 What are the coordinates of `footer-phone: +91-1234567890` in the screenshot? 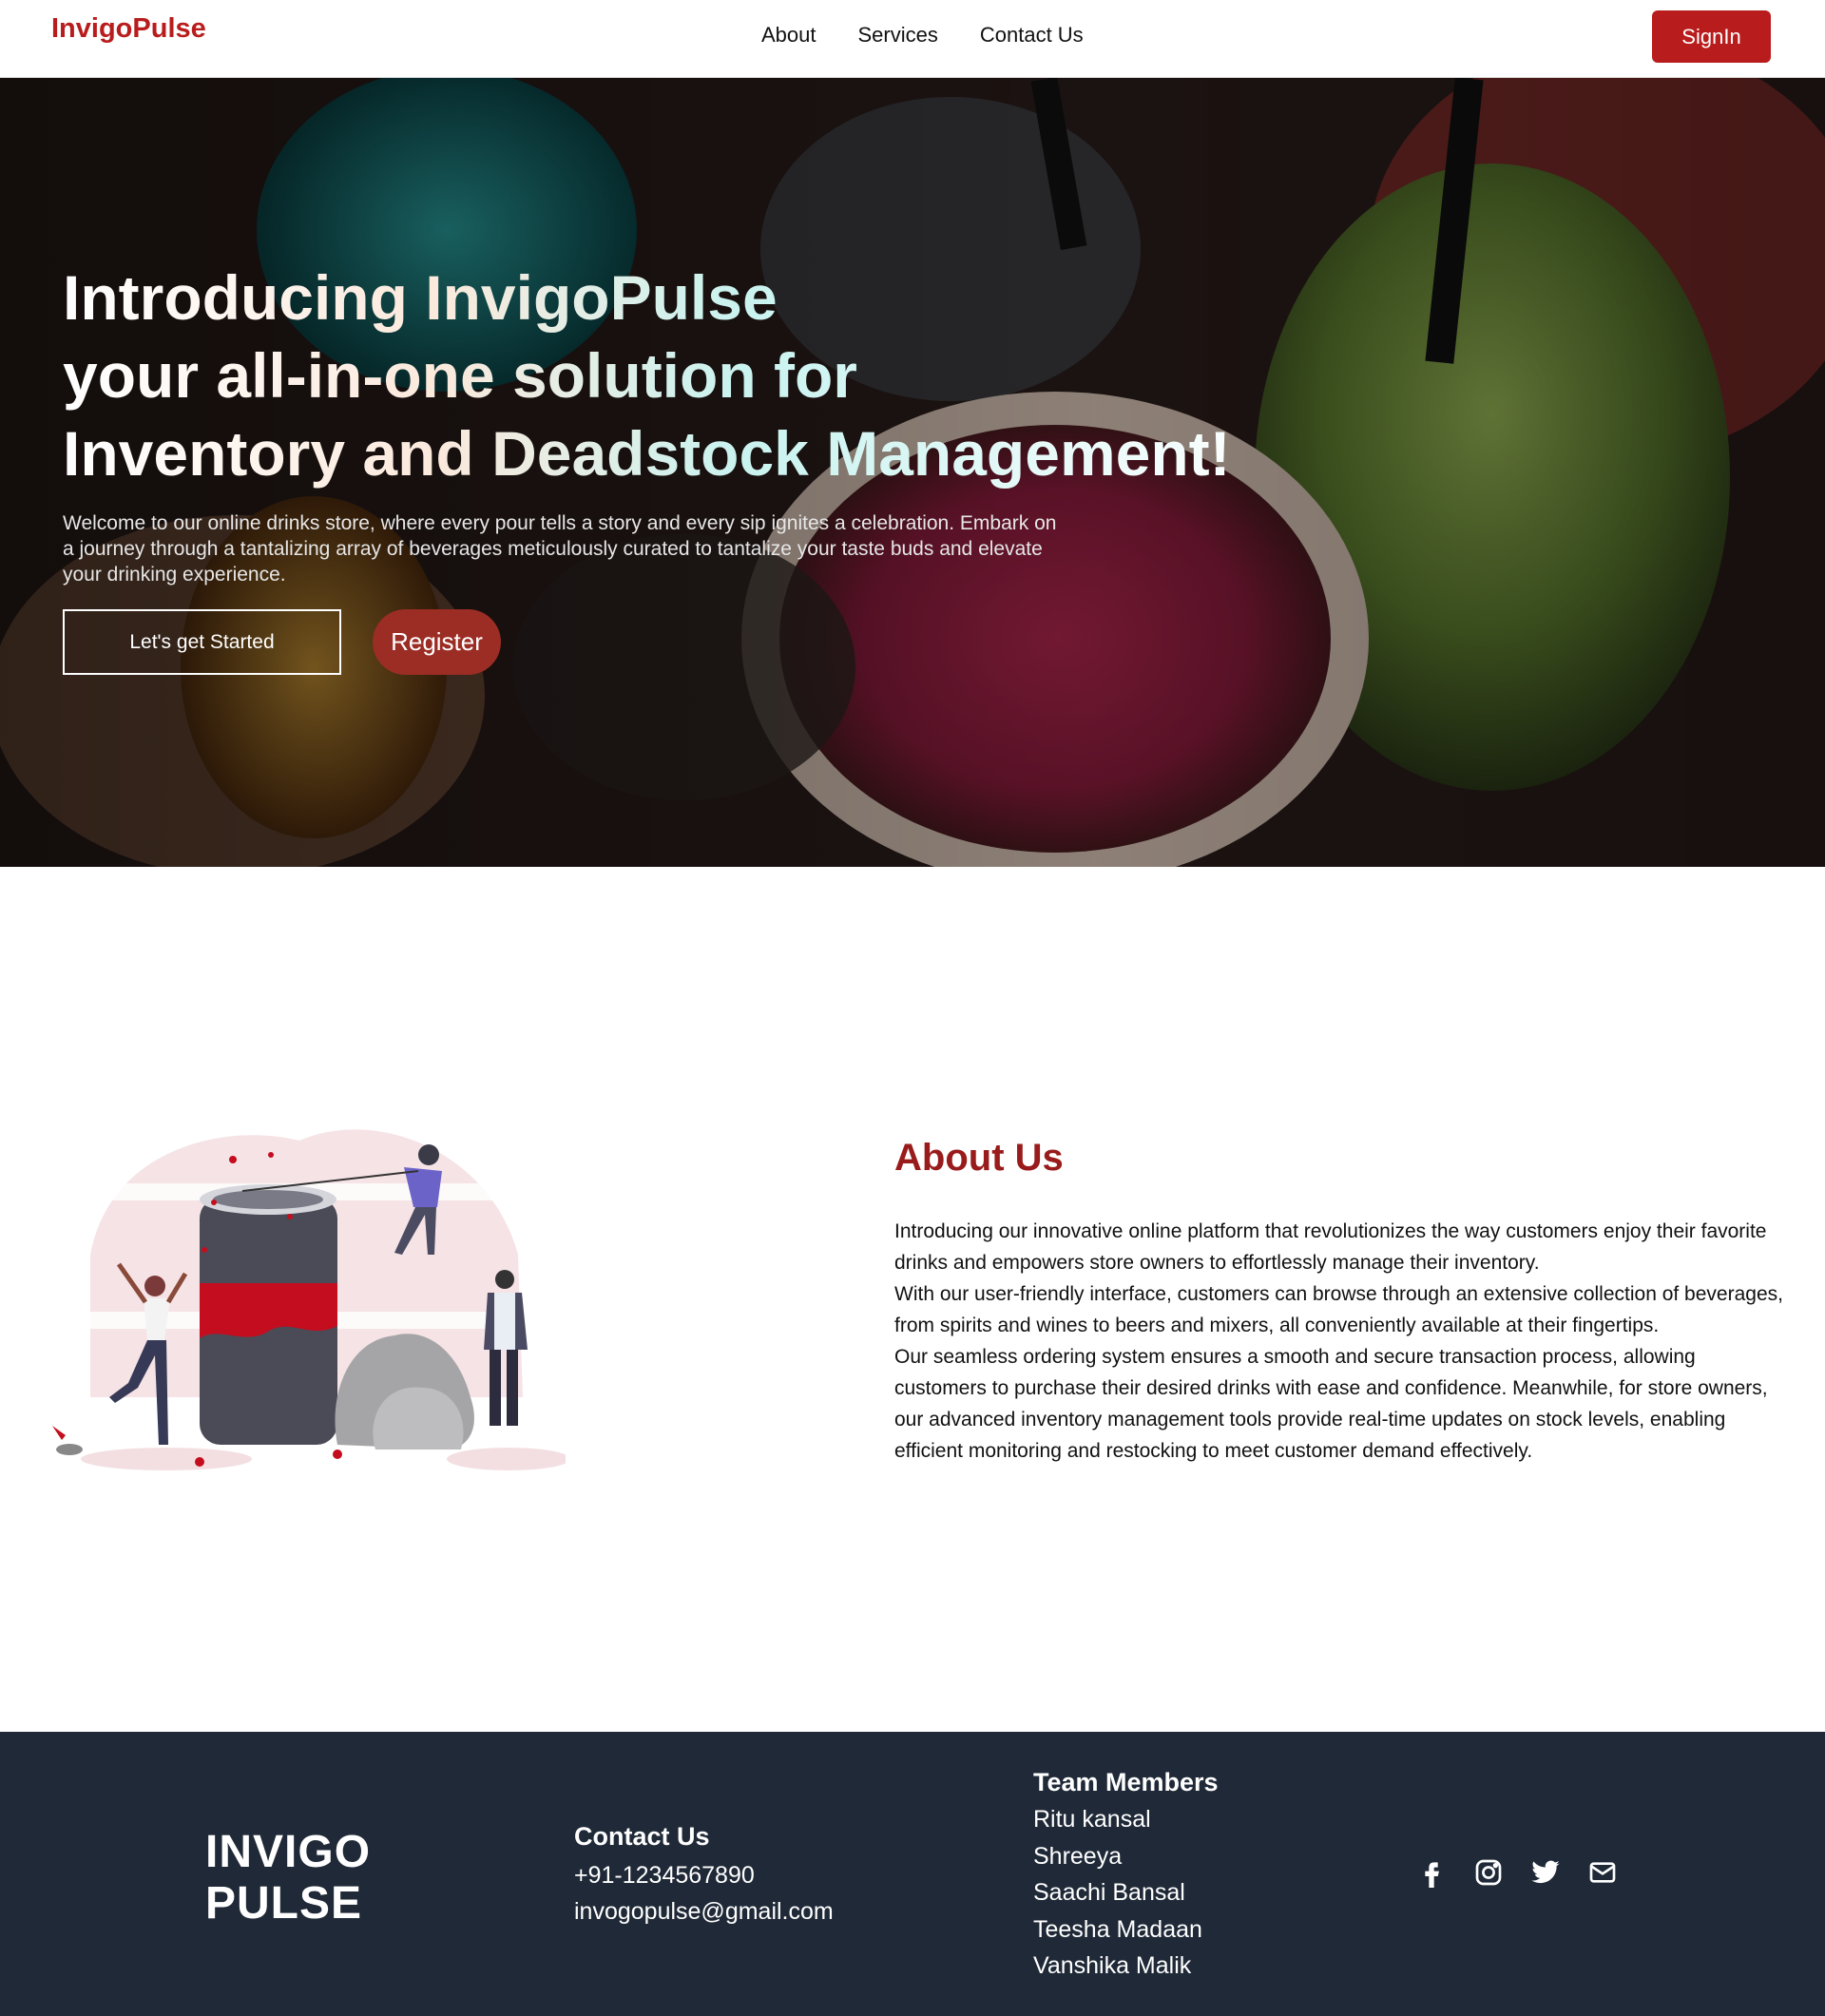 It's located at (704, 1875).